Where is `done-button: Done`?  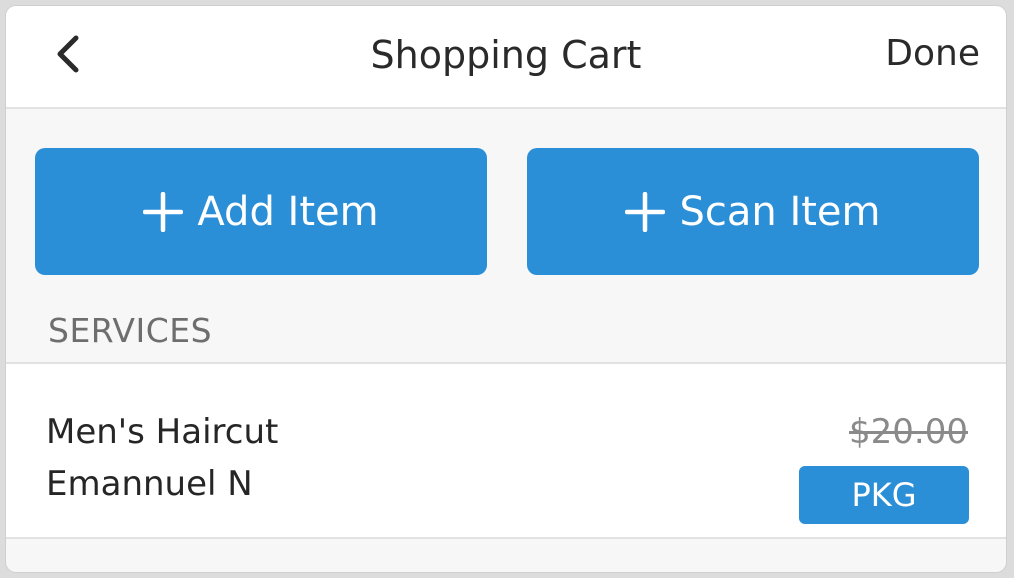 done-button: Done is located at coordinates (932, 54).